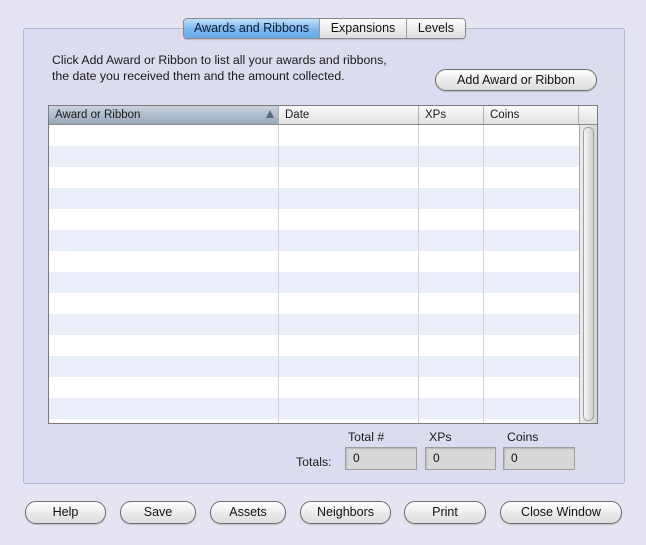 The width and height of the screenshot is (646, 545). What do you see at coordinates (314, 462) in the screenshot?
I see `totals-label: Totals:` at bounding box center [314, 462].